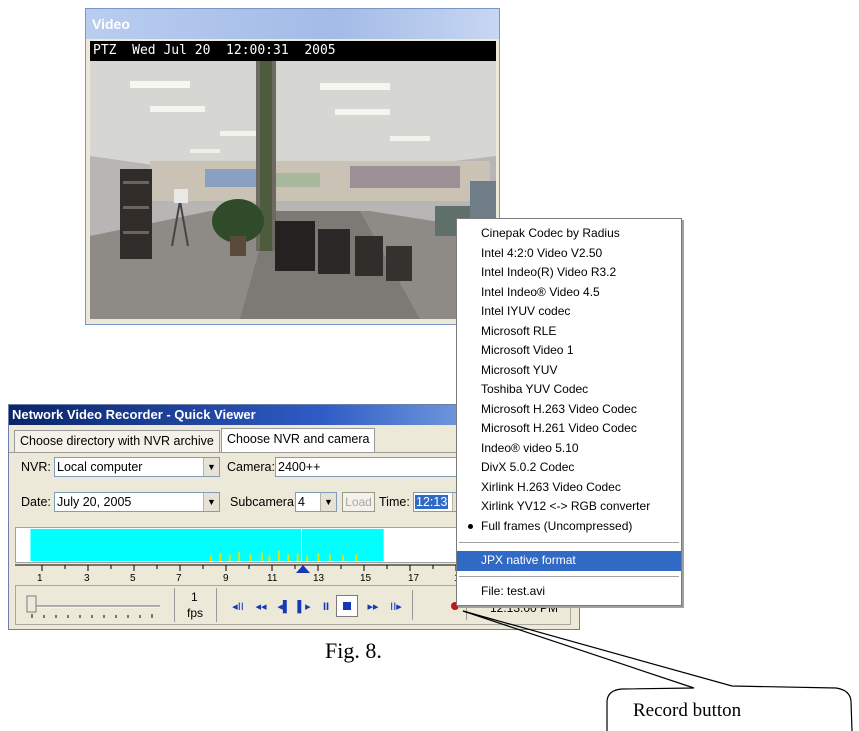 The height and width of the screenshot is (731, 859). What do you see at coordinates (657, 670) in the screenshot?
I see `record-button-callout` at bounding box center [657, 670].